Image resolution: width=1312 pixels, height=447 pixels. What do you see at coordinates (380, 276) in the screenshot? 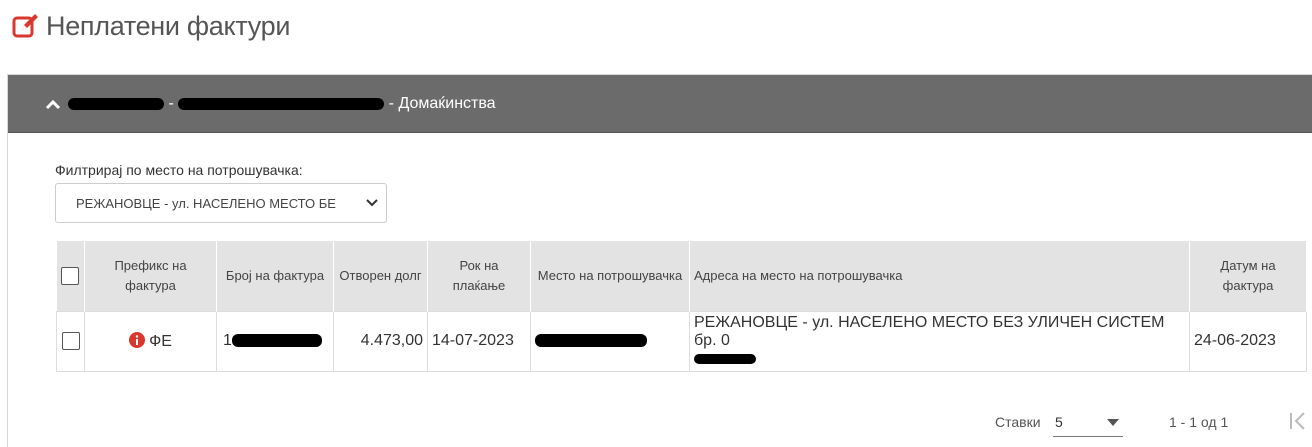
I see `column-open-debt: Отворен долг` at bounding box center [380, 276].